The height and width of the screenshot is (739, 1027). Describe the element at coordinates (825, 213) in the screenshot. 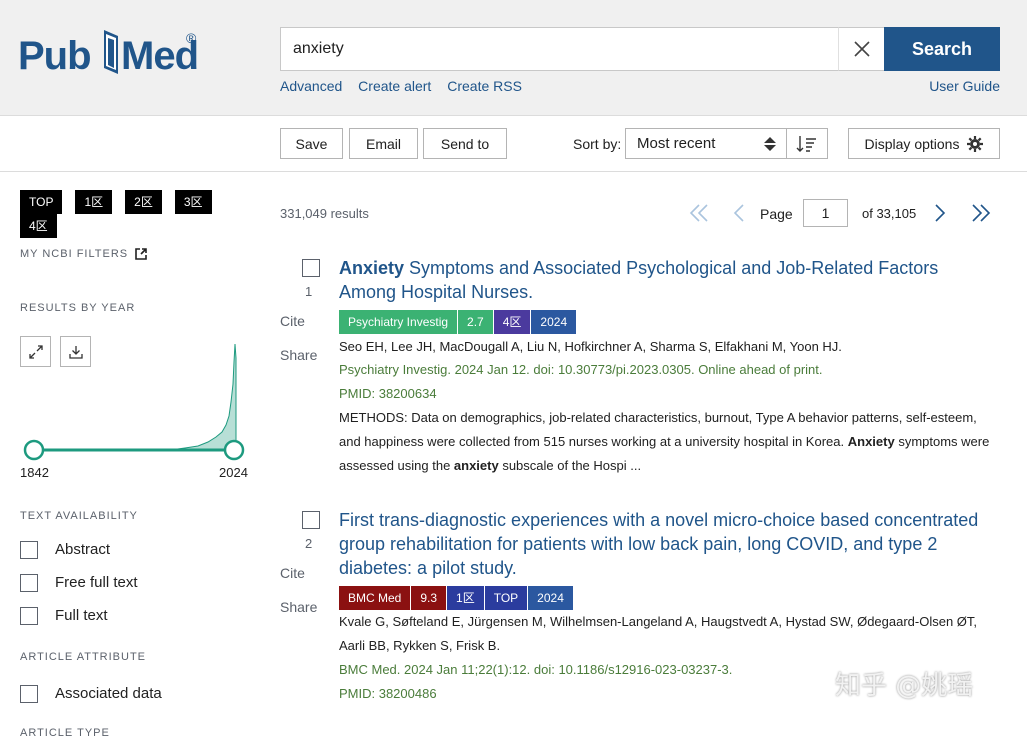

I see `page-number-input: 1` at that location.